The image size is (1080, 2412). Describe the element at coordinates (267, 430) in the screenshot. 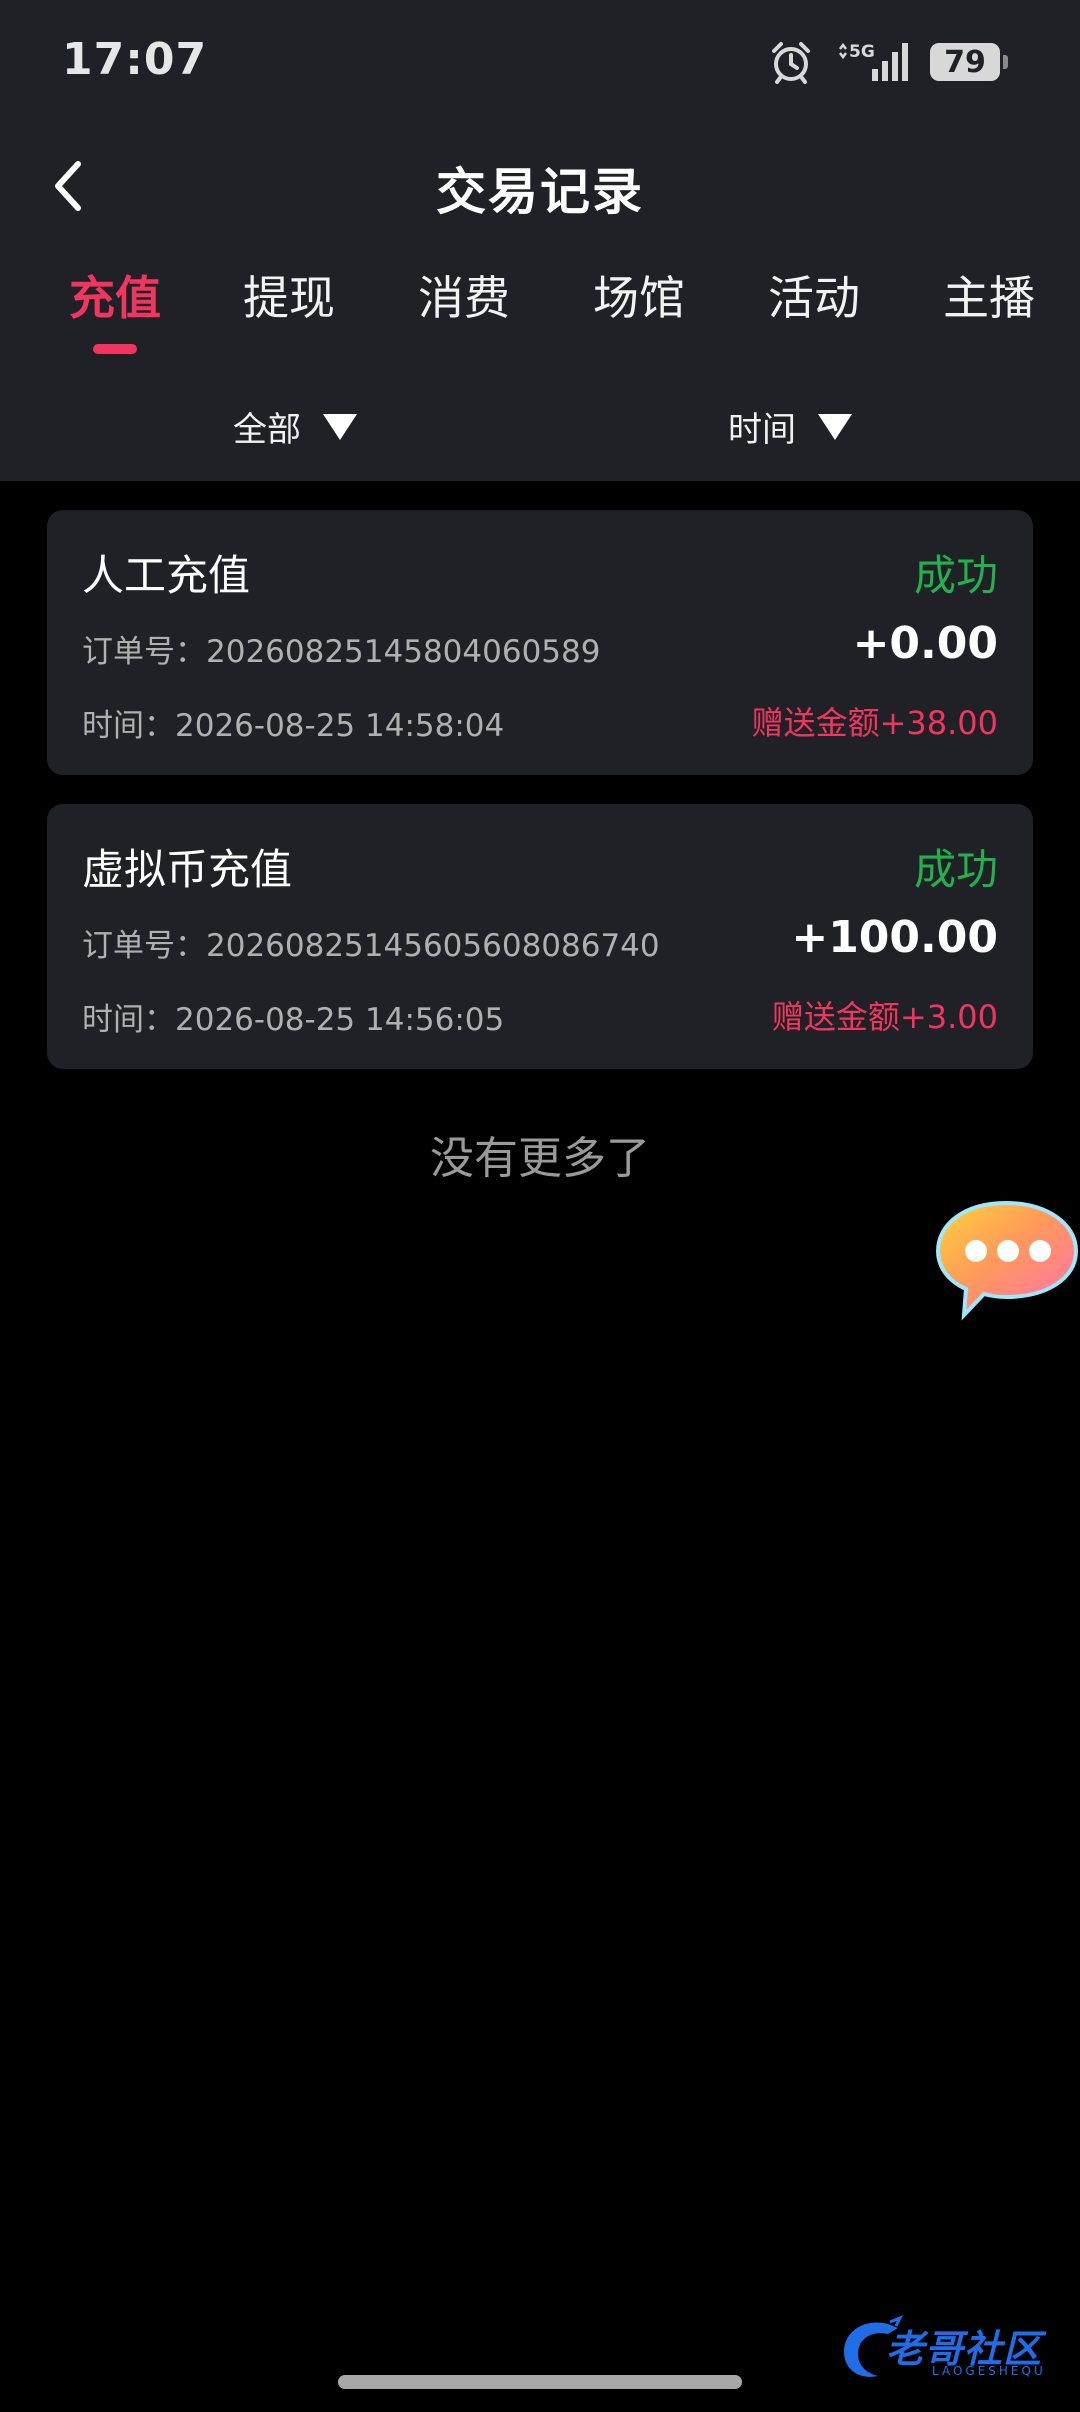

I see `filter-type-label: 全部` at that location.